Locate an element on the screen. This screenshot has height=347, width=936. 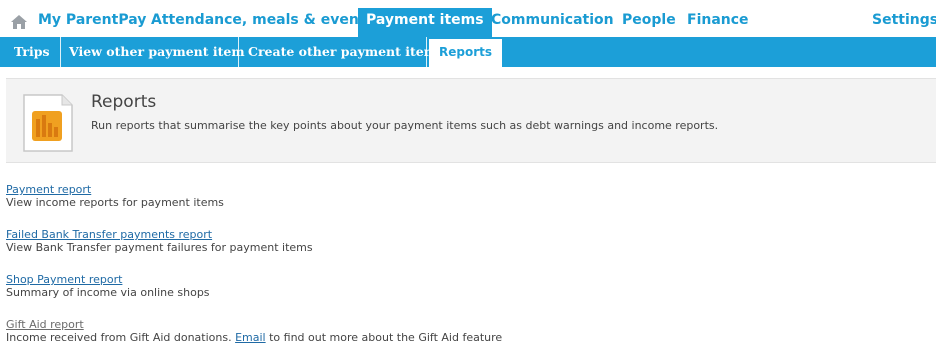
subnav-tab-view-other-payment-item: View other payment item is located at coordinates (157, 52).